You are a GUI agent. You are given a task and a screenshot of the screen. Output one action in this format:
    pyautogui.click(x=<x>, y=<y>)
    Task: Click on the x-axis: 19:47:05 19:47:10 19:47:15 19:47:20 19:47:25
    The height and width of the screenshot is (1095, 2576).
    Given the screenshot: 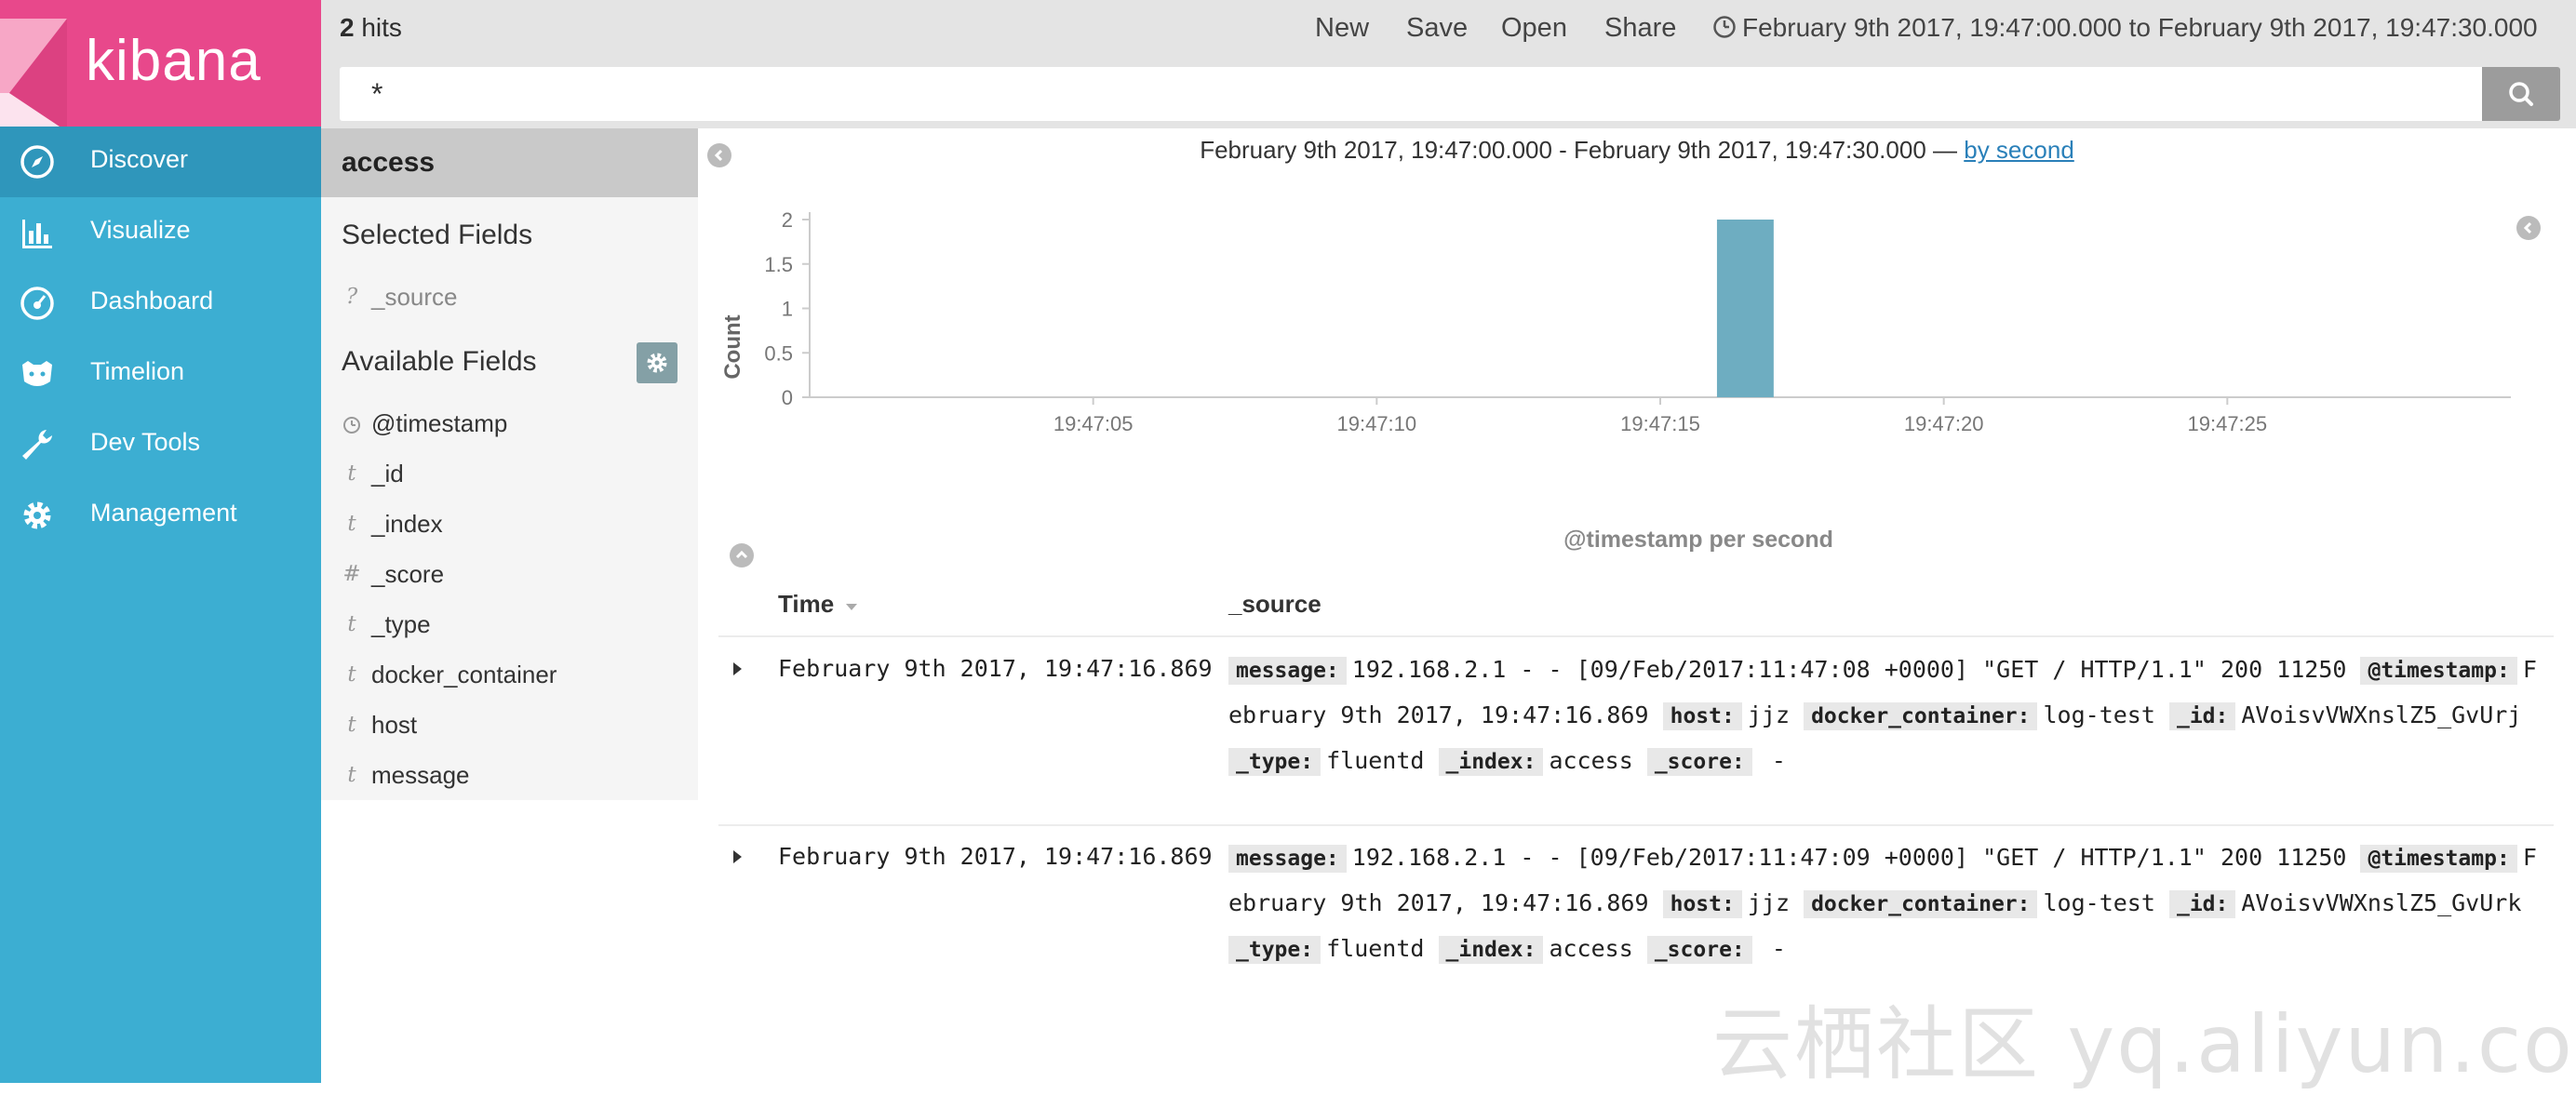 What is the action you would take?
    pyautogui.click(x=1660, y=415)
    